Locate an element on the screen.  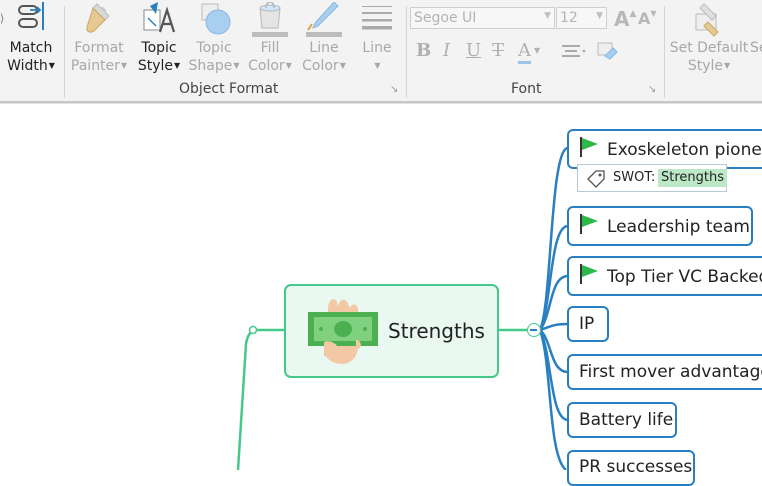
topic-style-icon is located at coordinates (159, 17).